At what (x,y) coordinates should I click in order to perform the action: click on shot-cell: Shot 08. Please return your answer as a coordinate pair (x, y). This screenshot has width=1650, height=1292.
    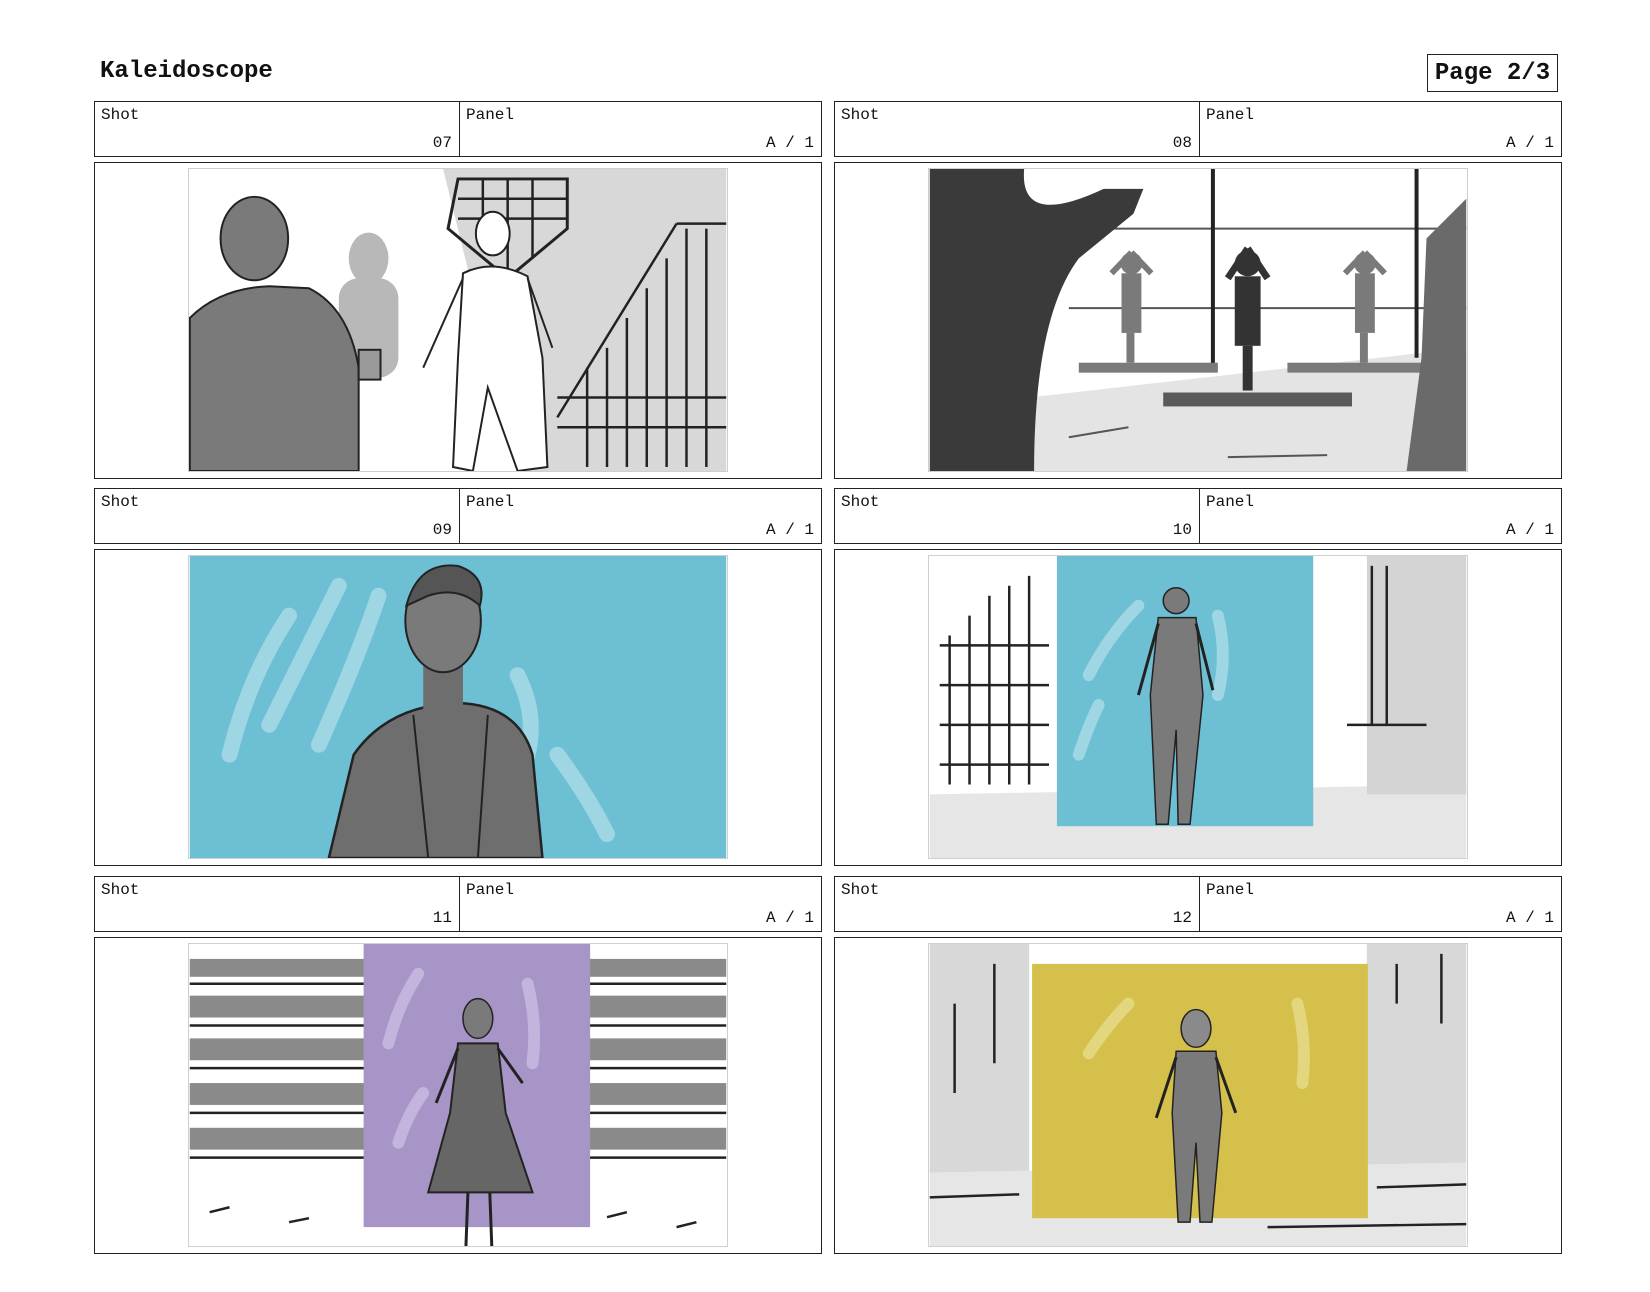
    Looking at the image, I should click on (1017, 129).